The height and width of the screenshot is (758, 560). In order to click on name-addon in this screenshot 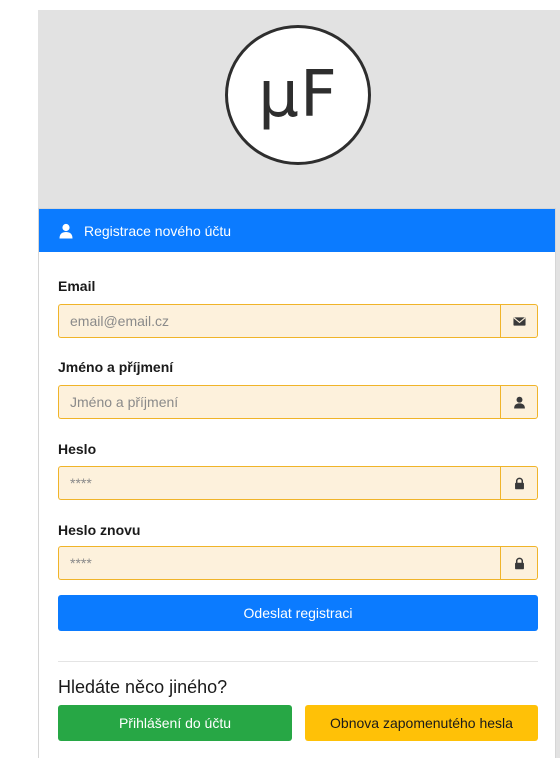, I will do `click(519, 402)`.